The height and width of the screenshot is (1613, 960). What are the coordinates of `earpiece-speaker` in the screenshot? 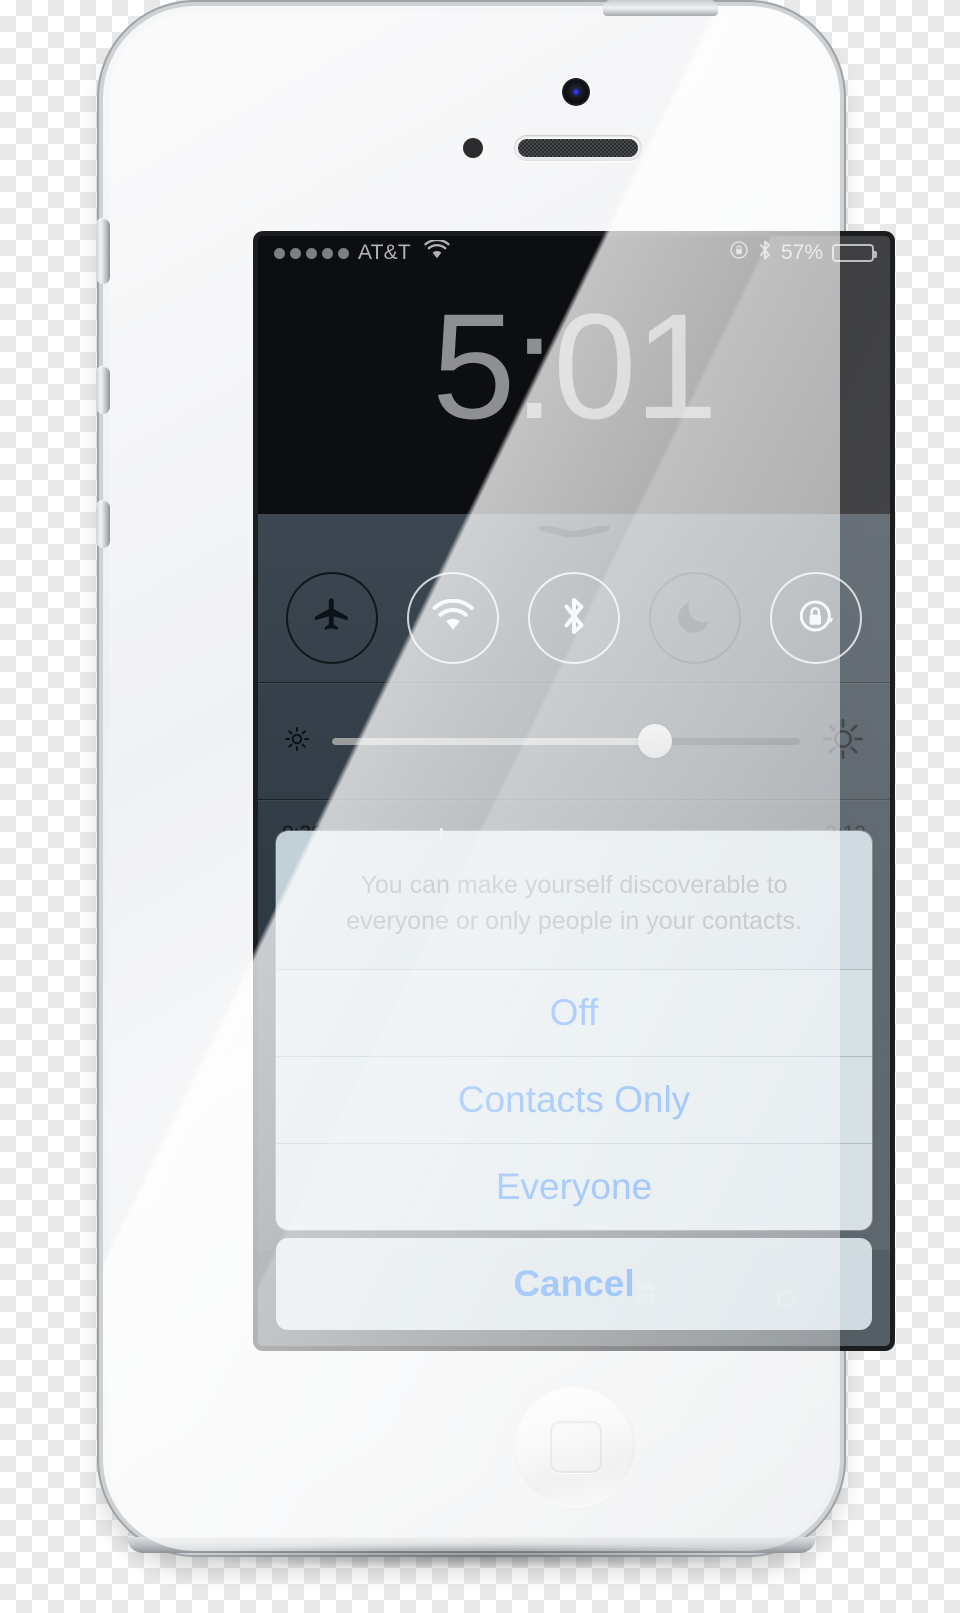 It's located at (578, 148).